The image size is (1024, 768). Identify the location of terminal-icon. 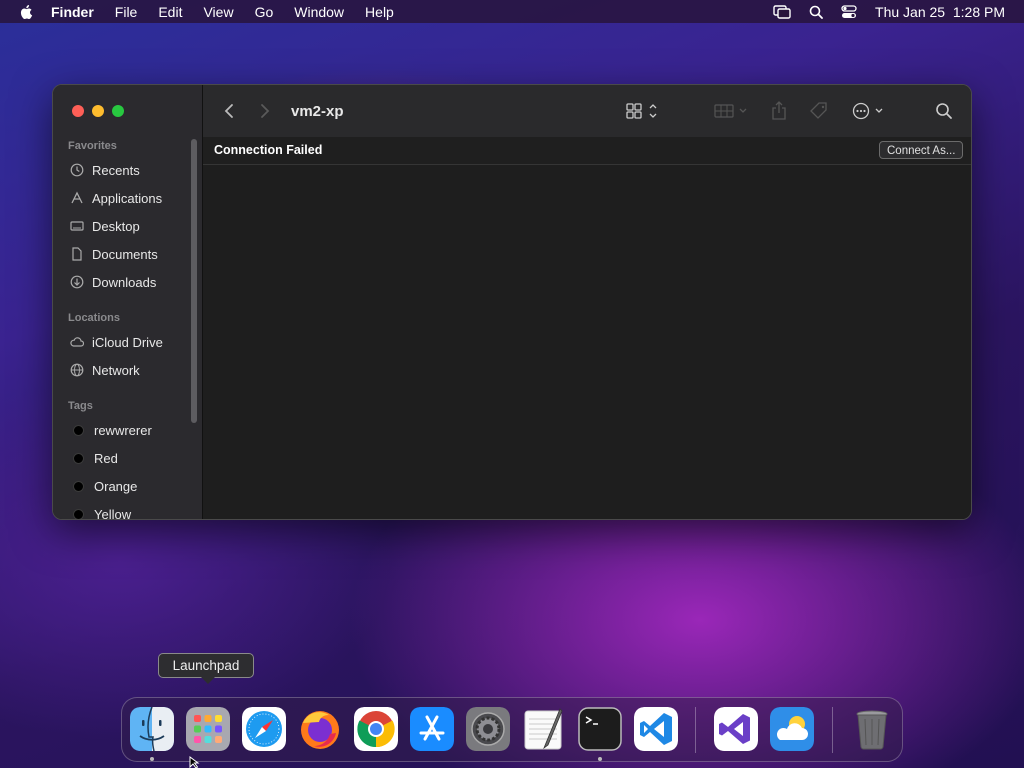
(600, 729).